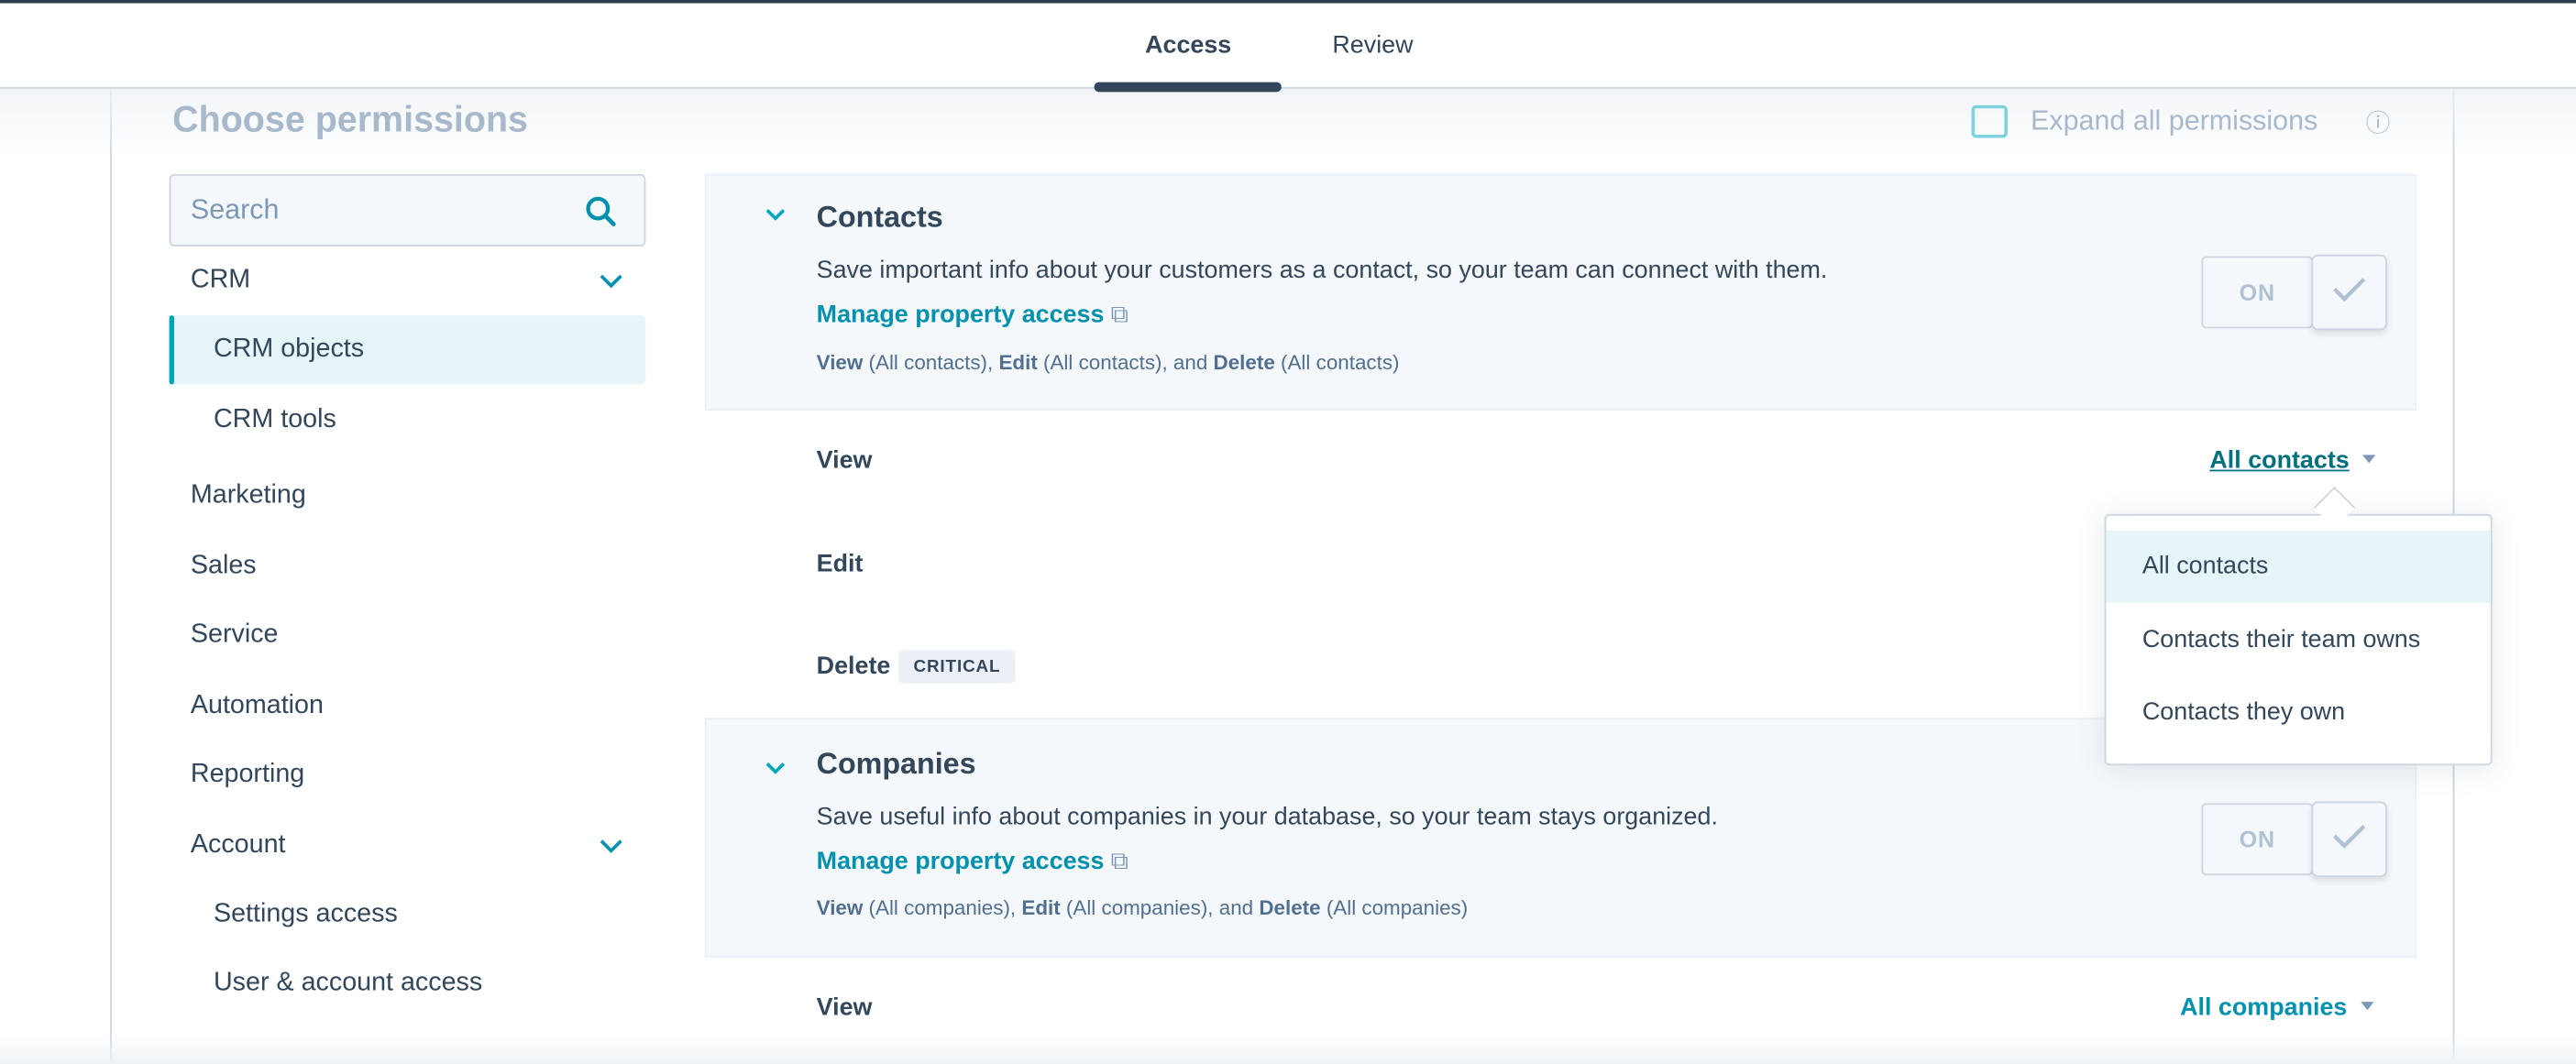 The height and width of the screenshot is (1064, 2576). I want to click on expand-all-checkbox, so click(1990, 121).